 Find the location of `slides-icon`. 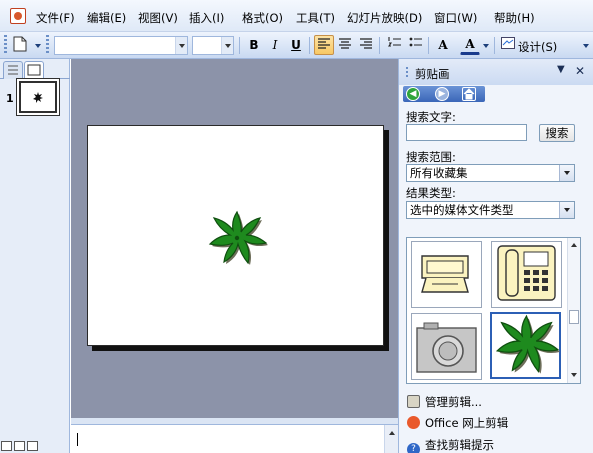

slides-icon is located at coordinates (34, 70).